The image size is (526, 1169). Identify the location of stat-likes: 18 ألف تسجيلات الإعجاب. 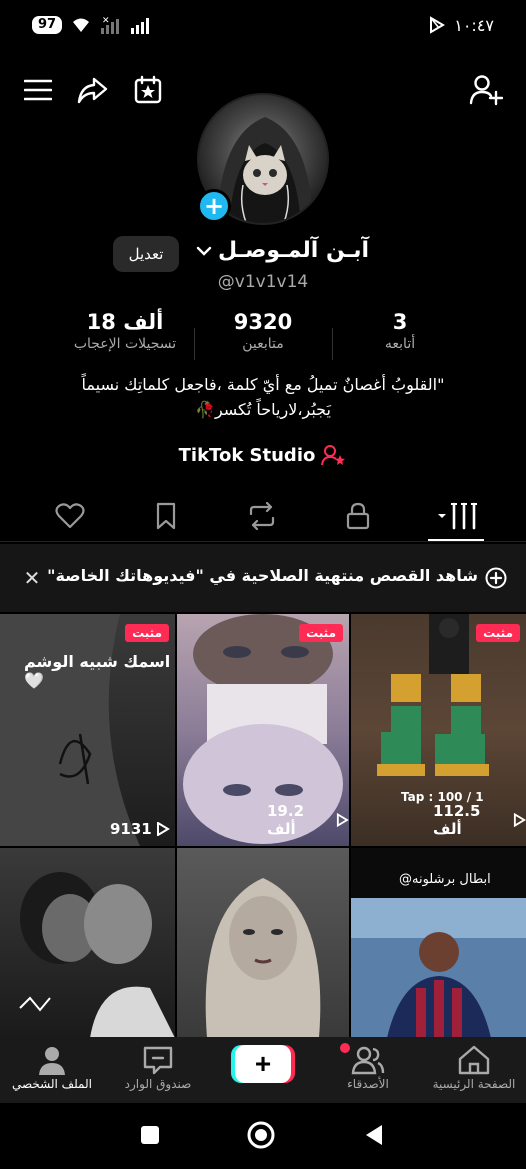
(125, 331).